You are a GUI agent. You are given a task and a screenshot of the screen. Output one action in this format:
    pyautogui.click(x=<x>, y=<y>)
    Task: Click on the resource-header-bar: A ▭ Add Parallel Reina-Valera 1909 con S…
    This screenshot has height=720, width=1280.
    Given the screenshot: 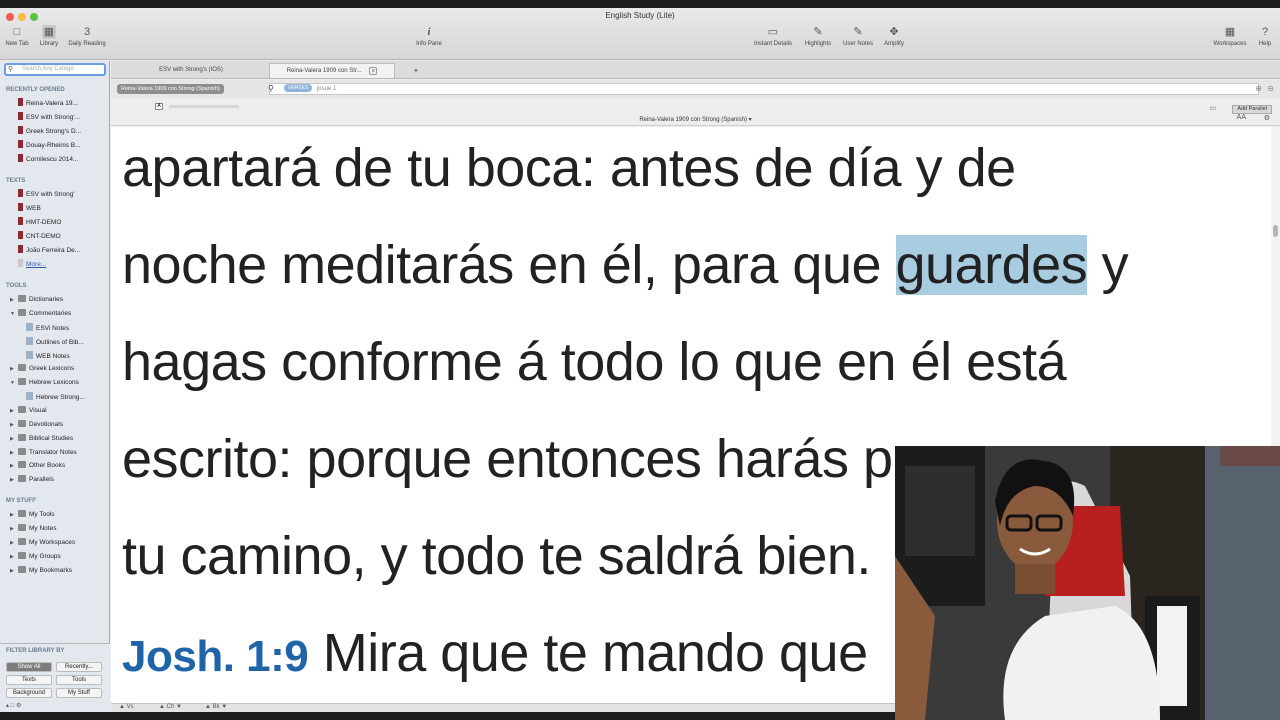 What is the action you would take?
    pyautogui.click(x=695, y=112)
    